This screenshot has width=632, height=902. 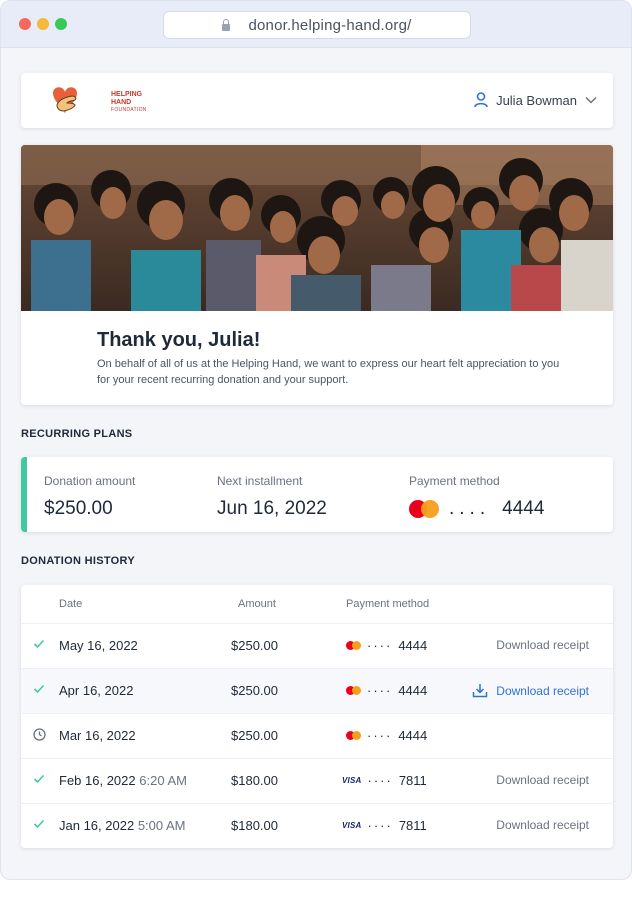 I want to click on logo-line-1: HELPING, so click(x=127, y=94).